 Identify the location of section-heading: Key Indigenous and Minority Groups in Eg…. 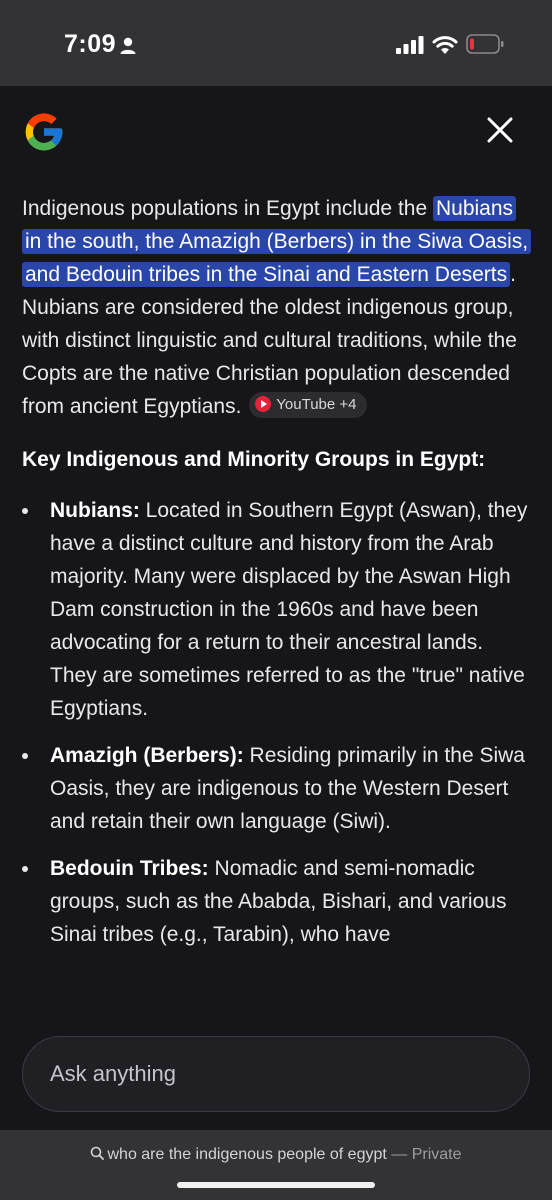
(254, 459).